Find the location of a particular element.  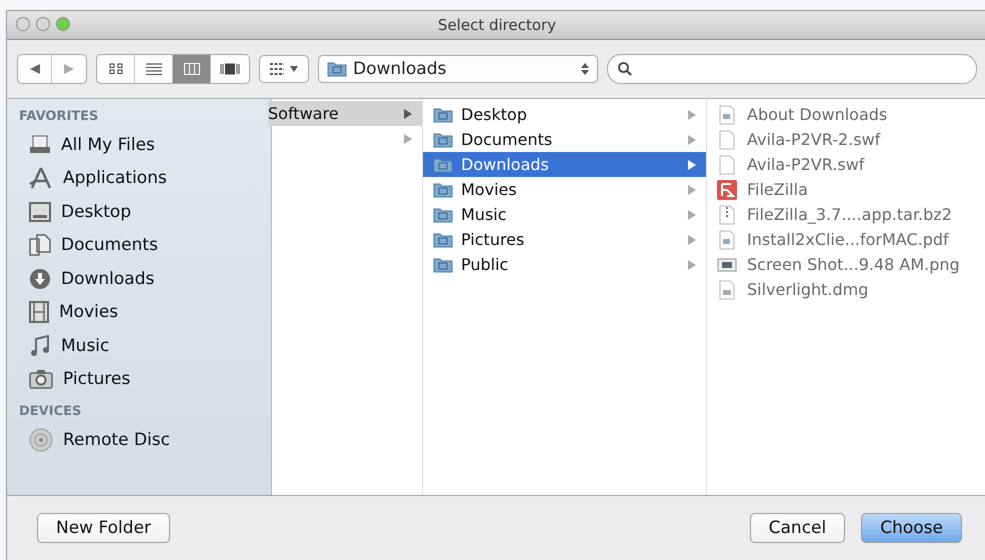

archive-file-icon is located at coordinates (727, 214).